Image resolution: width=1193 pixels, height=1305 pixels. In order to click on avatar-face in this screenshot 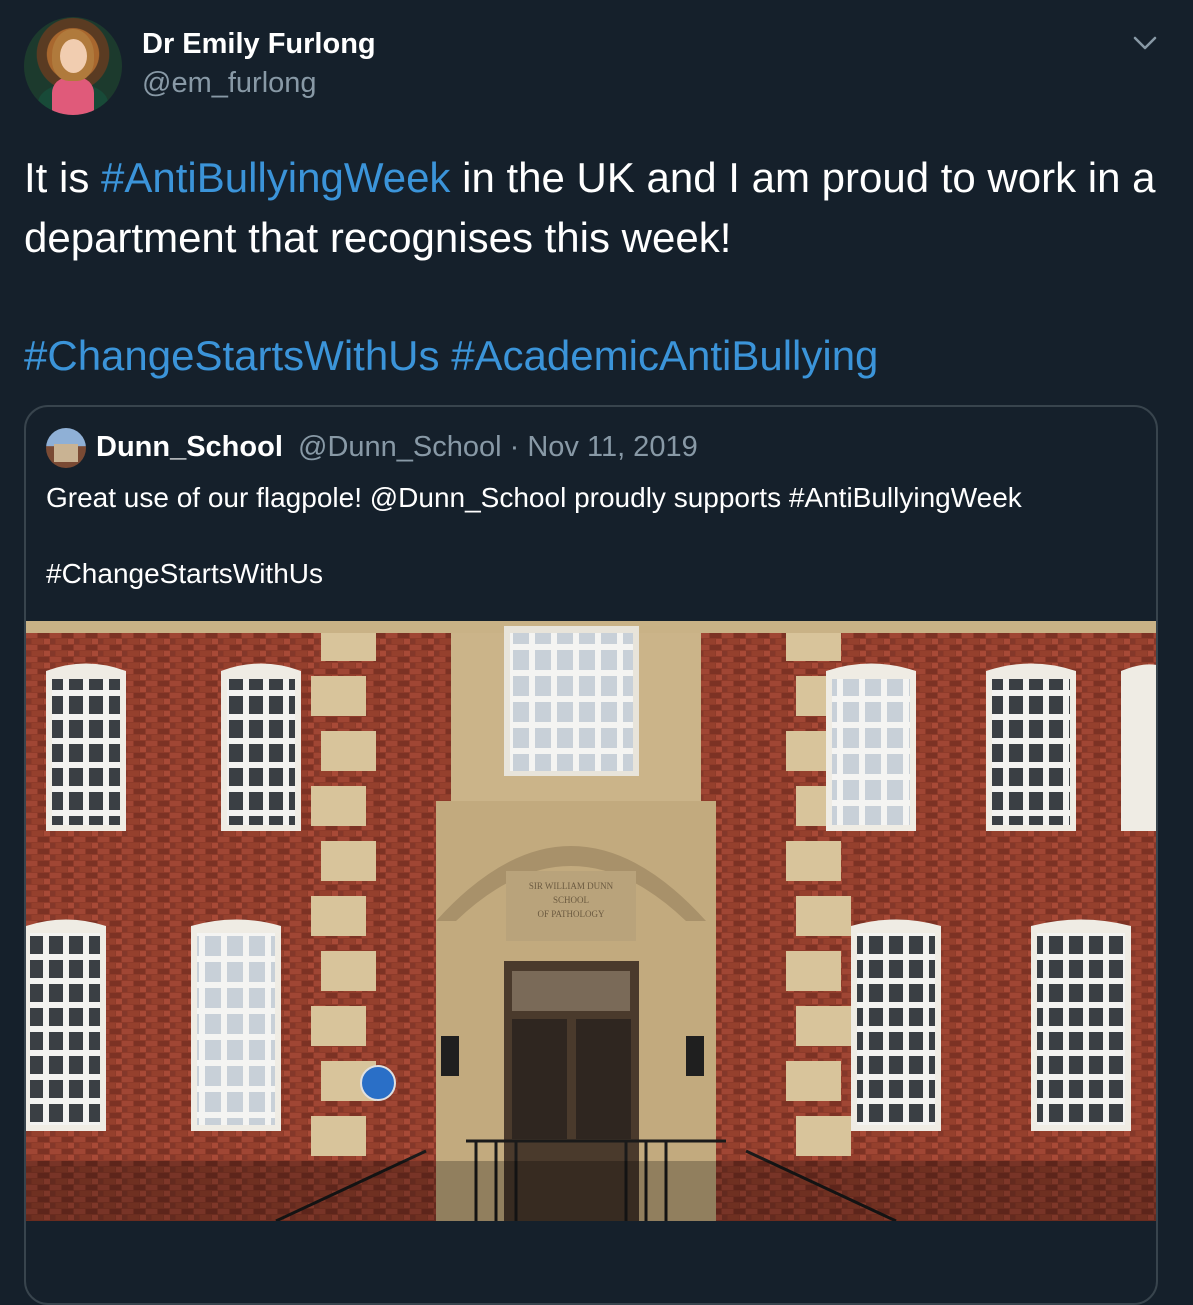, I will do `click(73, 56)`.